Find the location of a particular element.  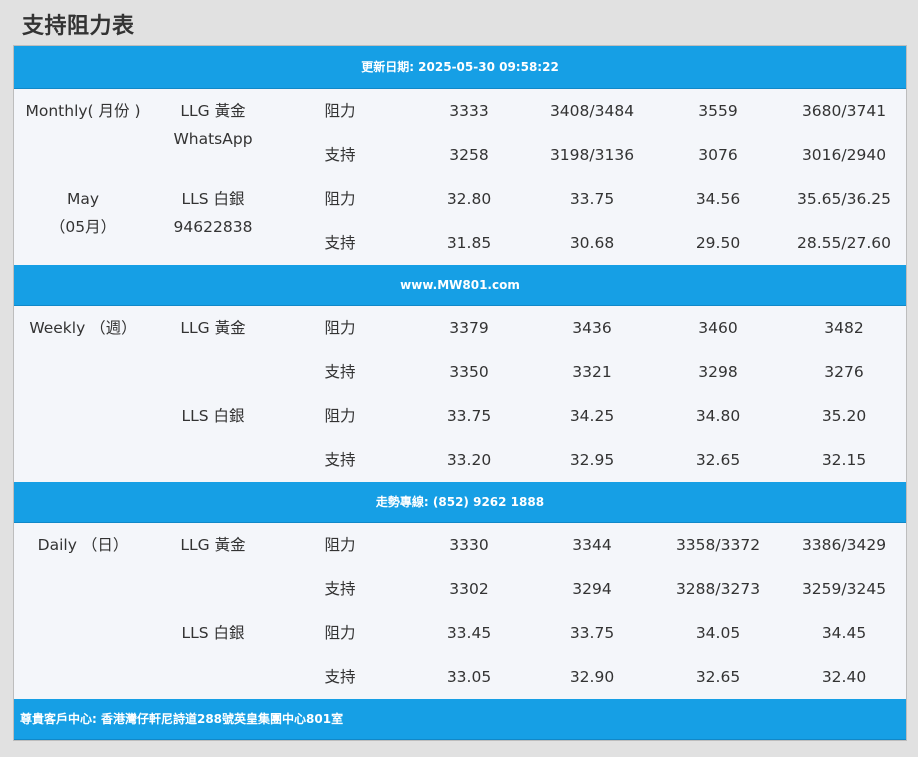

hotline-band: 走勢專線: (852) 9262 1888 is located at coordinates (460, 502).